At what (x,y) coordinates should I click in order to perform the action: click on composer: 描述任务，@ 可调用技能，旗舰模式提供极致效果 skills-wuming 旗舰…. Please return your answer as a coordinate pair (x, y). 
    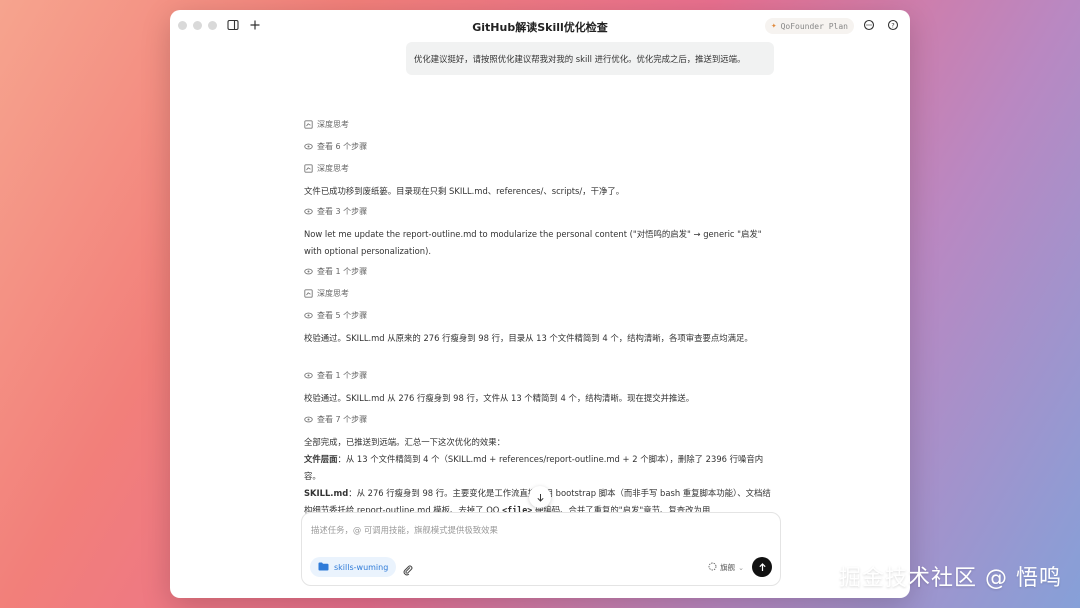
    Looking at the image, I should click on (541, 549).